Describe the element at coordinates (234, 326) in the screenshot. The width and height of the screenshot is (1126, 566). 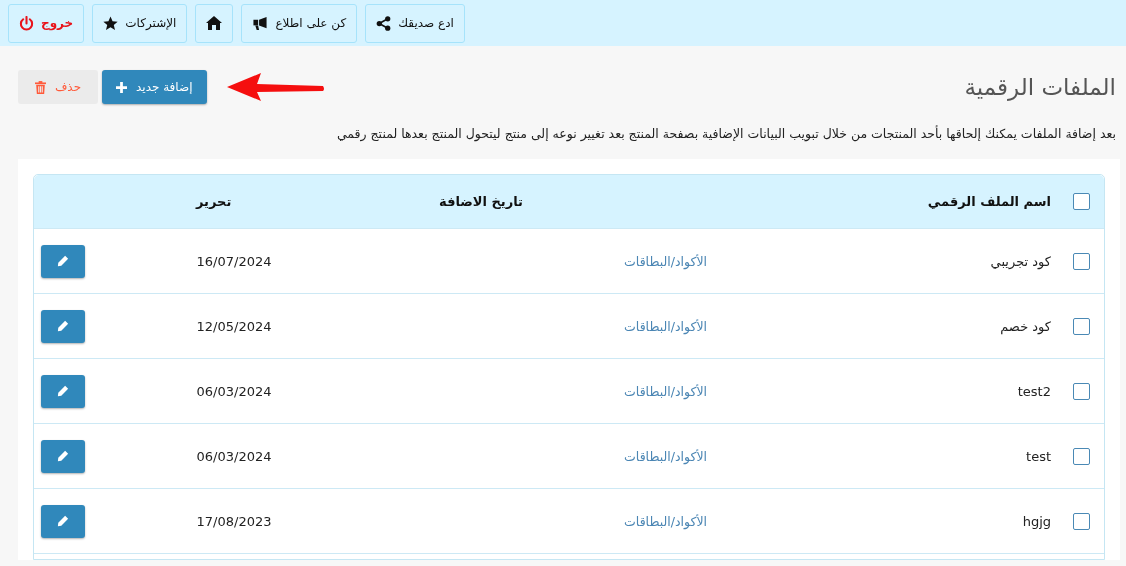
I see `date-text: 12/05/2024` at that location.